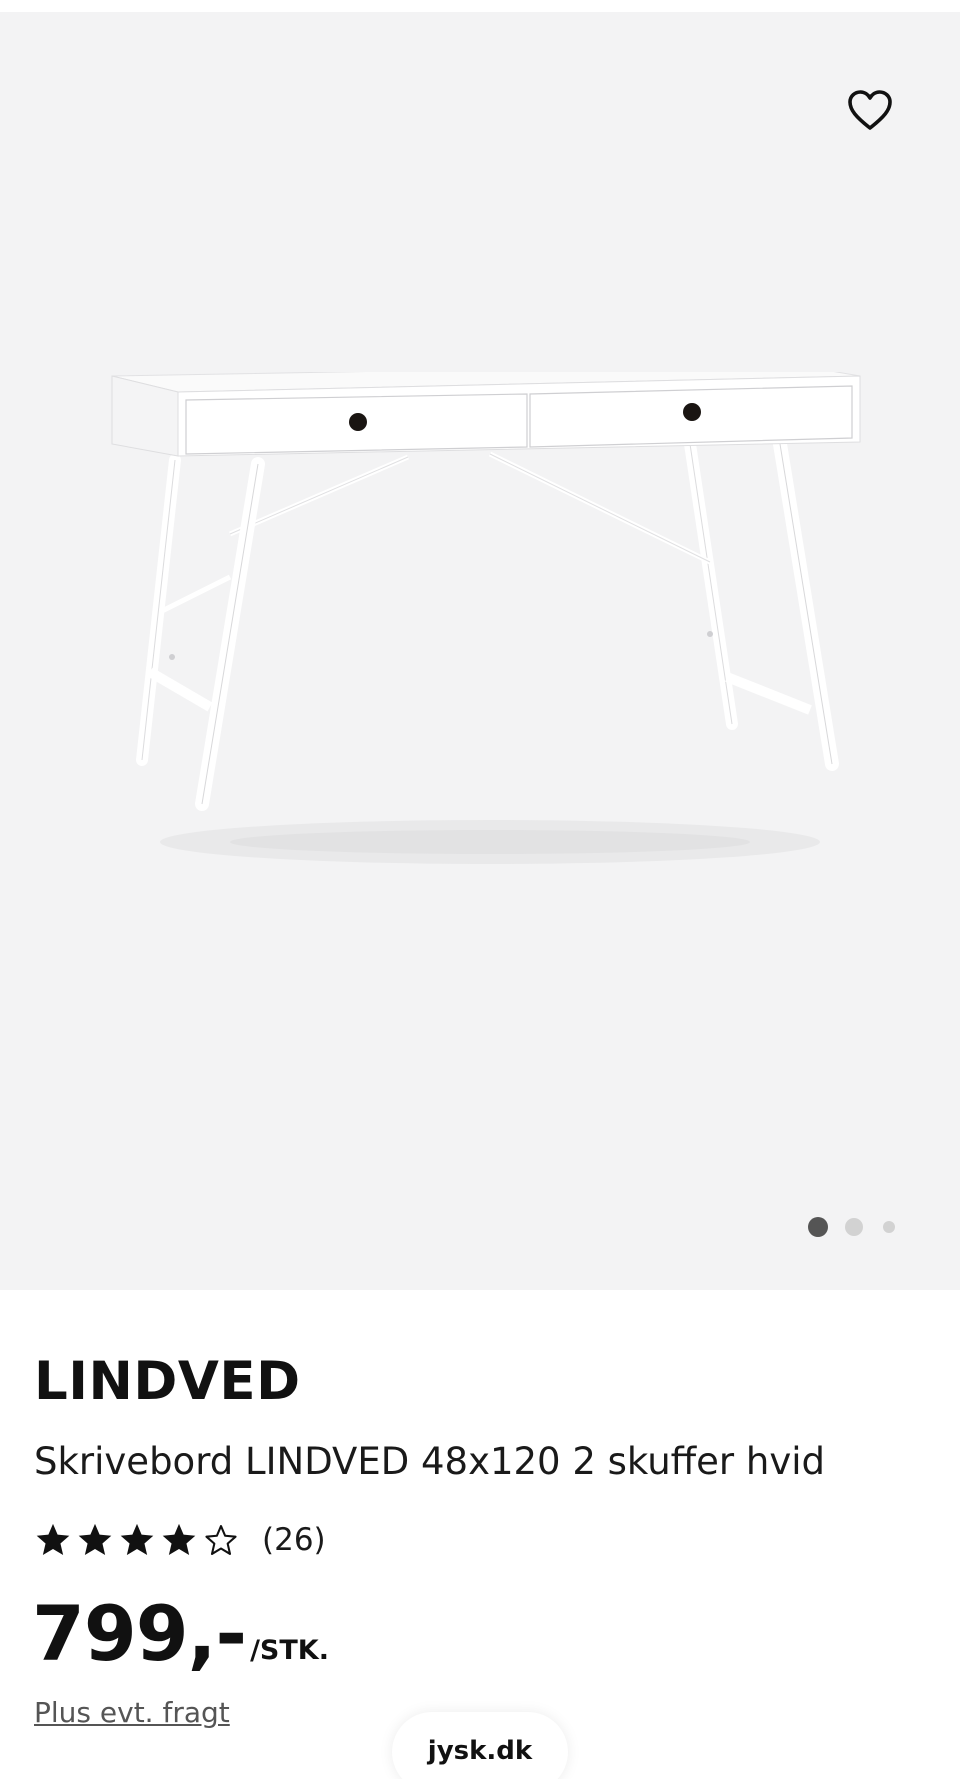 This screenshot has height=1779, width=960. I want to click on product-rating: (26), so click(180, 1540).